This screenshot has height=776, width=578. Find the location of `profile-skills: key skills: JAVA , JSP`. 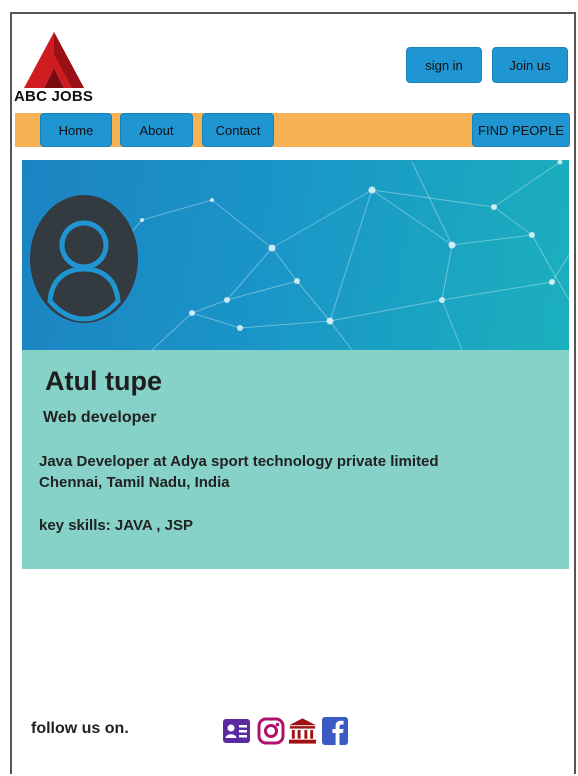

profile-skills: key skills: JAVA , JSP is located at coordinates (116, 525).